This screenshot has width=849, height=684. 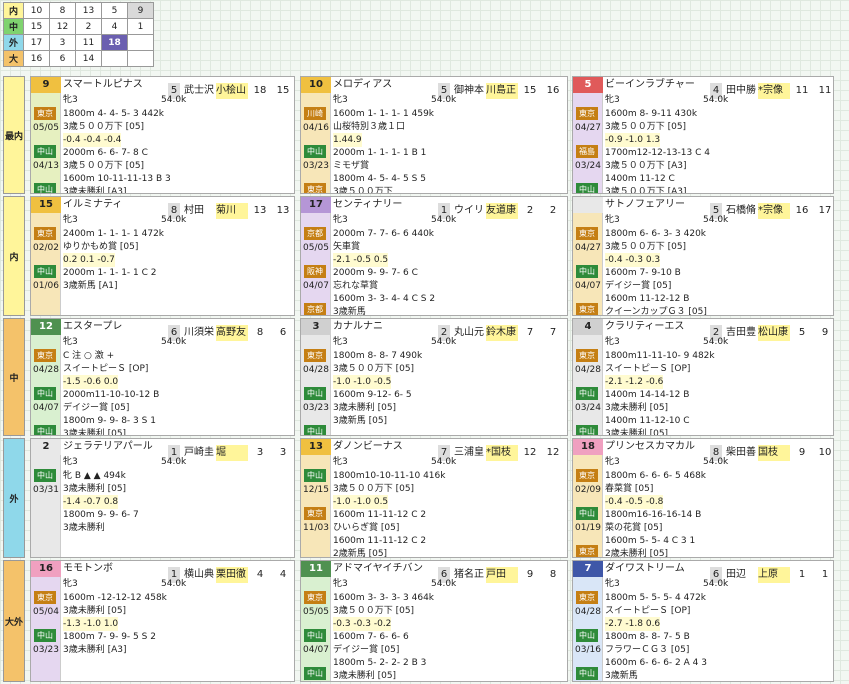 What do you see at coordinates (115, 447) in the screenshot?
I see `horse-name: ジェラテリアパール` at bounding box center [115, 447].